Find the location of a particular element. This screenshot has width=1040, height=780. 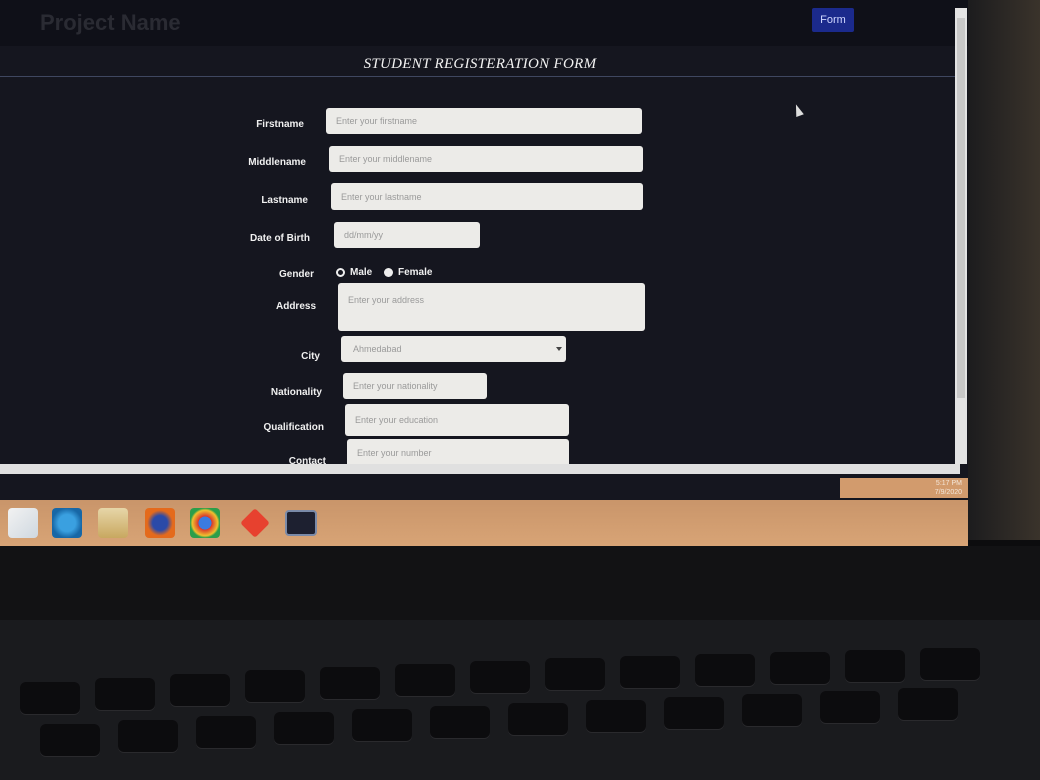

city-selected-value: Ahmedabad is located at coordinates (377, 349).